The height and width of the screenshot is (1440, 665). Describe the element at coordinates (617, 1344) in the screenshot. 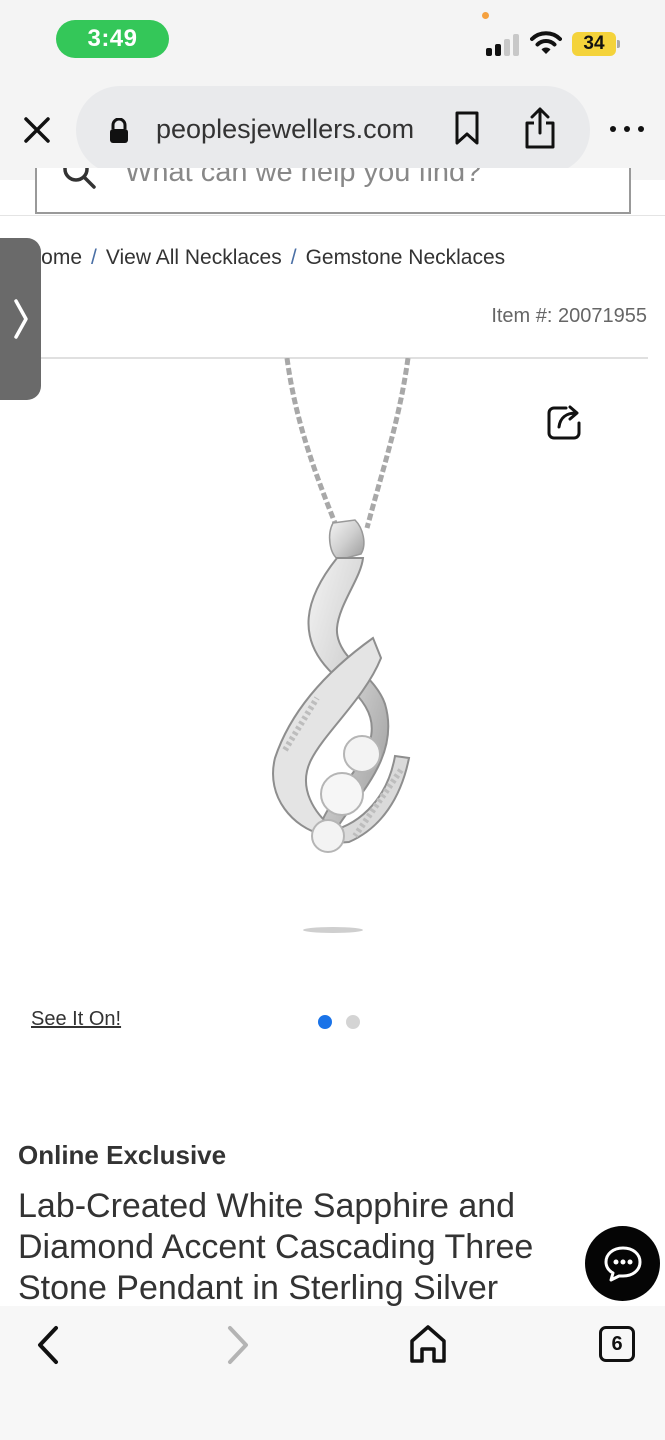

I see `tabs-button: 6` at that location.